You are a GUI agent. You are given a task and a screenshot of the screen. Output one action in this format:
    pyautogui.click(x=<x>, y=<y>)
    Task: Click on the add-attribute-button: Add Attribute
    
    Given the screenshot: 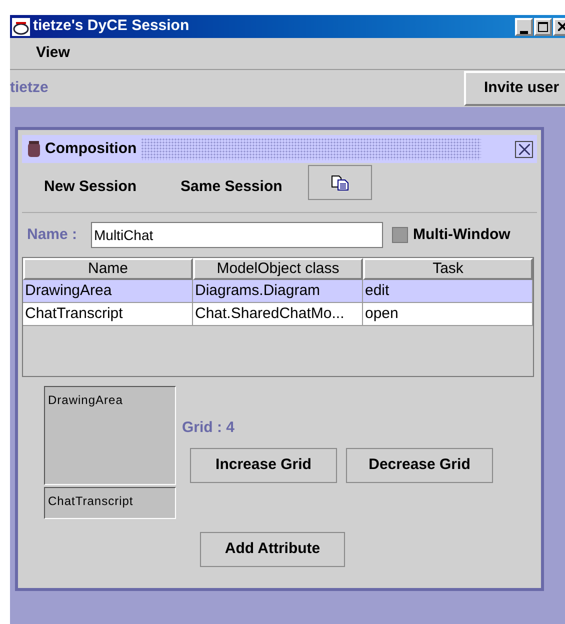 What is the action you would take?
    pyautogui.click(x=272, y=549)
    